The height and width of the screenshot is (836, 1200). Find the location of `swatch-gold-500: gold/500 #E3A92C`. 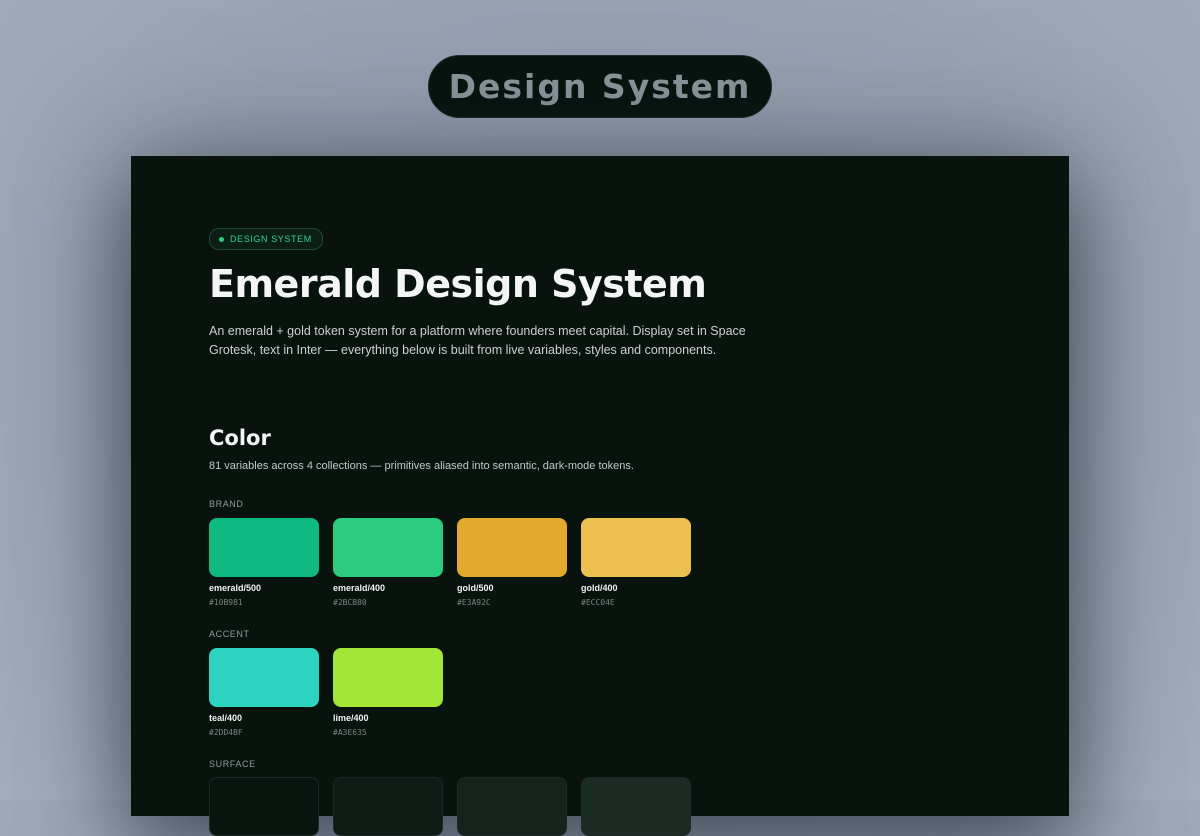

swatch-gold-500: gold/500 #E3A92C is located at coordinates (512, 562).